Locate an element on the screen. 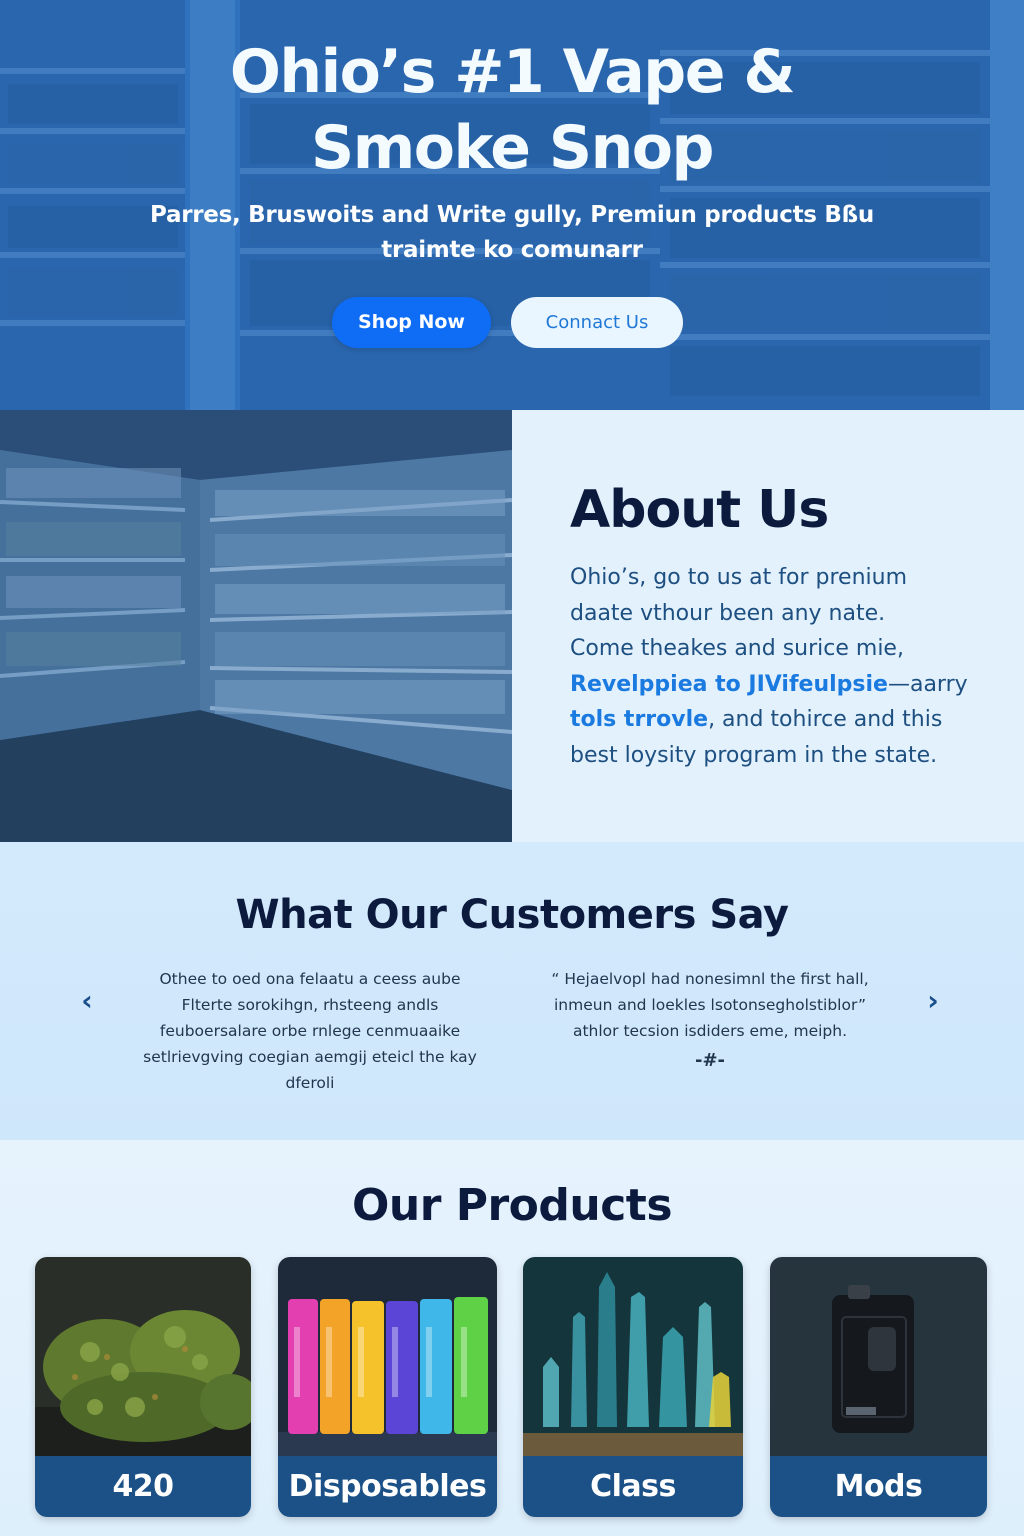  contact-us-button: Connact Us is located at coordinates (597, 322).